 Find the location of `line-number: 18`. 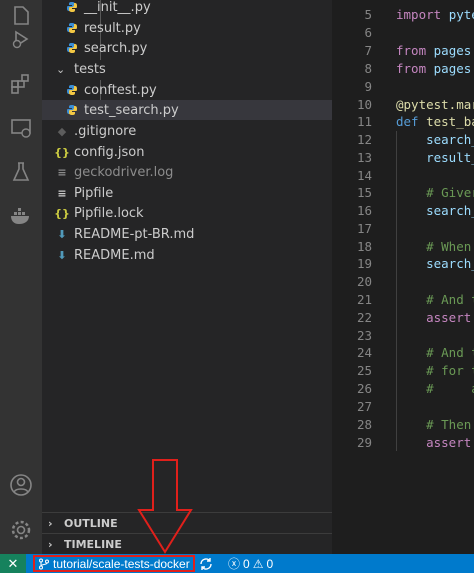

line-number: 18 is located at coordinates (364, 246).